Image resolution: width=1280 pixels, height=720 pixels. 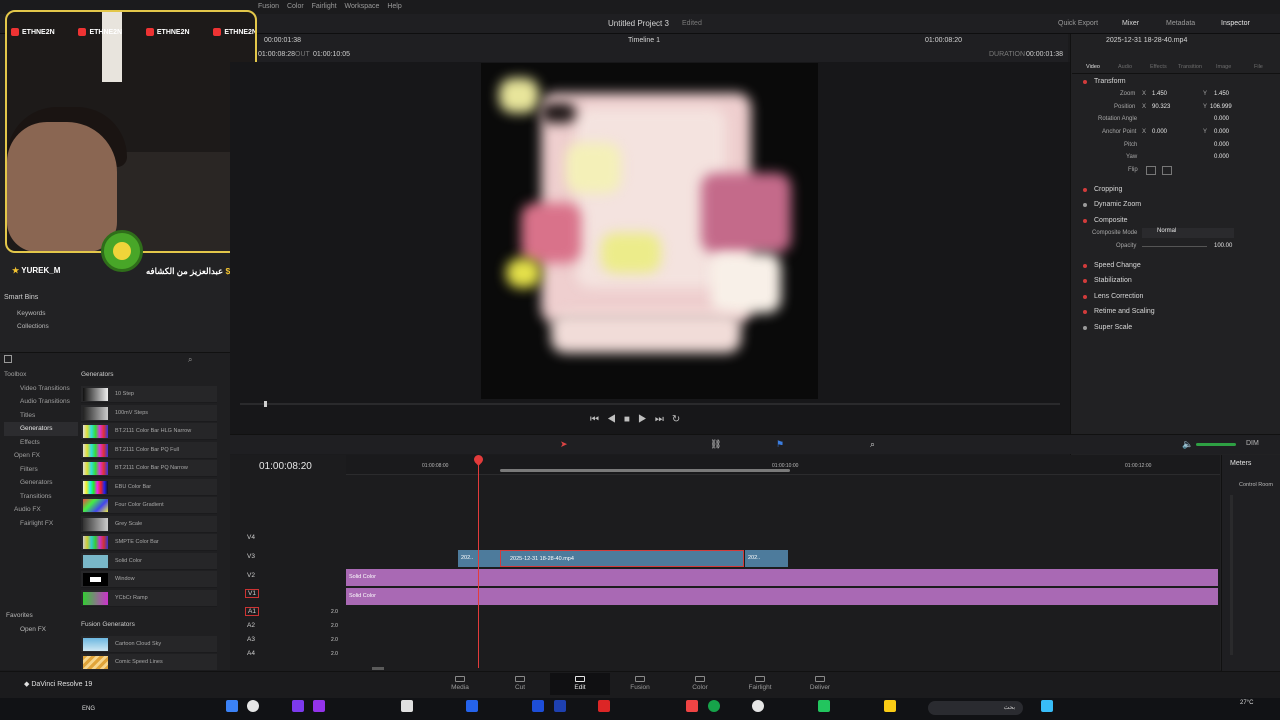 What do you see at coordinates (1216, 444) in the screenshot?
I see `volume-slider` at bounding box center [1216, 444].